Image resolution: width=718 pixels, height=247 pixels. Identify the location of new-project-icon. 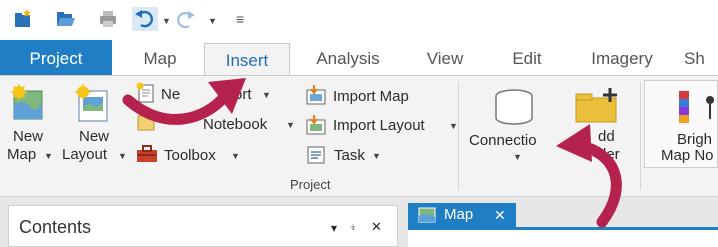
(23, 19).